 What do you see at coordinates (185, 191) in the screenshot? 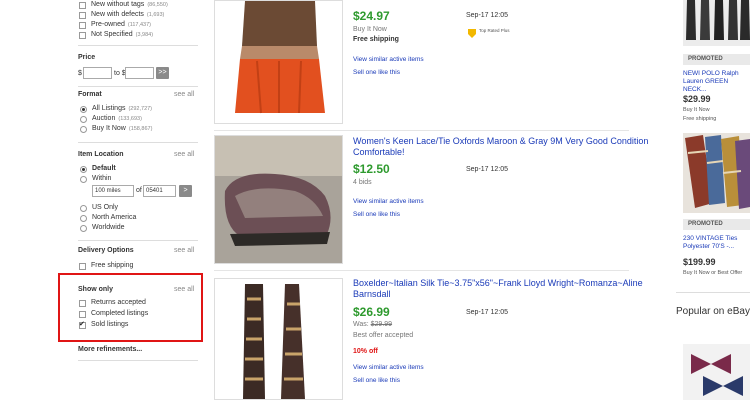
I see `location-go-button: >` at bounding box center [185, 191].